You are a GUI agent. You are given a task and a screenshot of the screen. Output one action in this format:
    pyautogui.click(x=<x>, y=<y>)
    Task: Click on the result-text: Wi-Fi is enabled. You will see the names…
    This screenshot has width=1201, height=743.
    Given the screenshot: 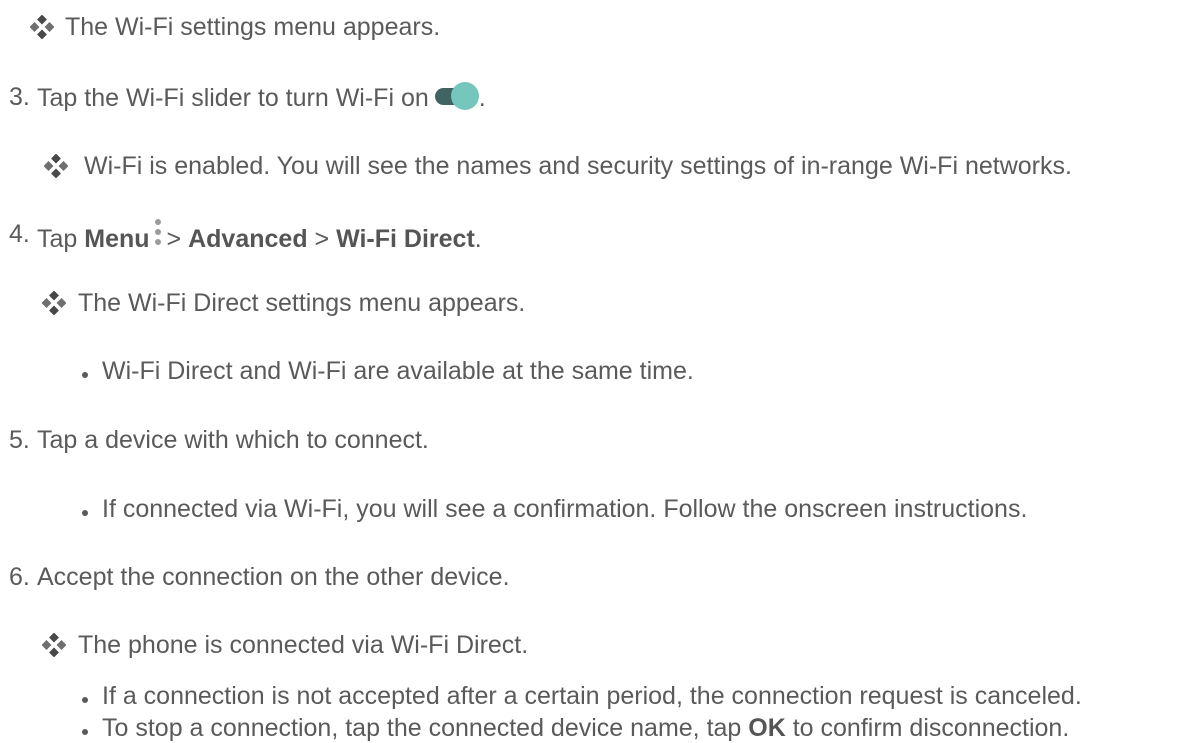 What is the action you would take?
    pyautogui.click(x=578, y=166)
    